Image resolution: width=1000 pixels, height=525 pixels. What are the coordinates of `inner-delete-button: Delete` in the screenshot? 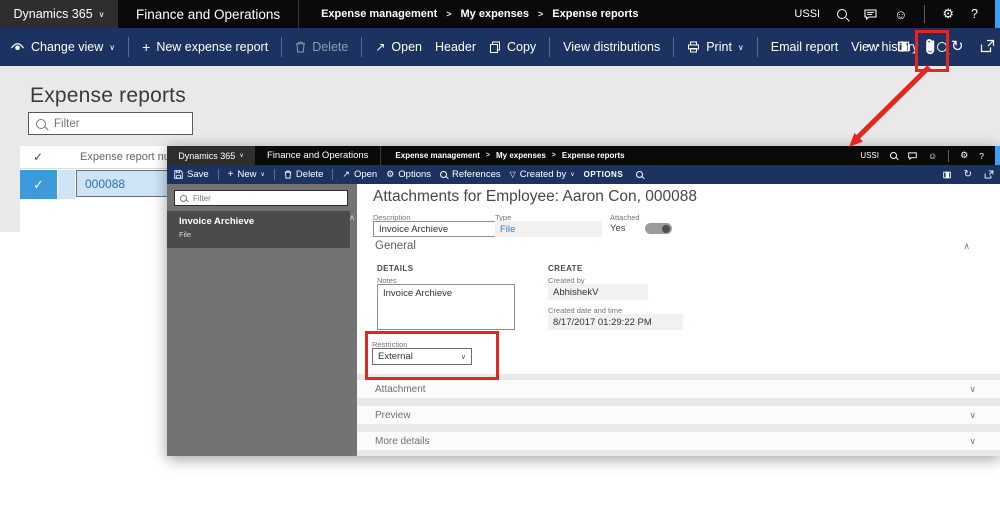 It's located at (303, 174).